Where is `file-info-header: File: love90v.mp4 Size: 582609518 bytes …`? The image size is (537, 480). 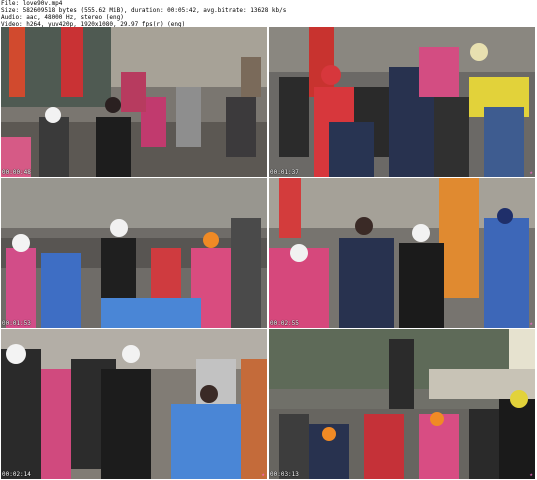
file-info-header: File: love90v.mp4 Size: 582609518 bytes … is located at coordinates (268, 14).